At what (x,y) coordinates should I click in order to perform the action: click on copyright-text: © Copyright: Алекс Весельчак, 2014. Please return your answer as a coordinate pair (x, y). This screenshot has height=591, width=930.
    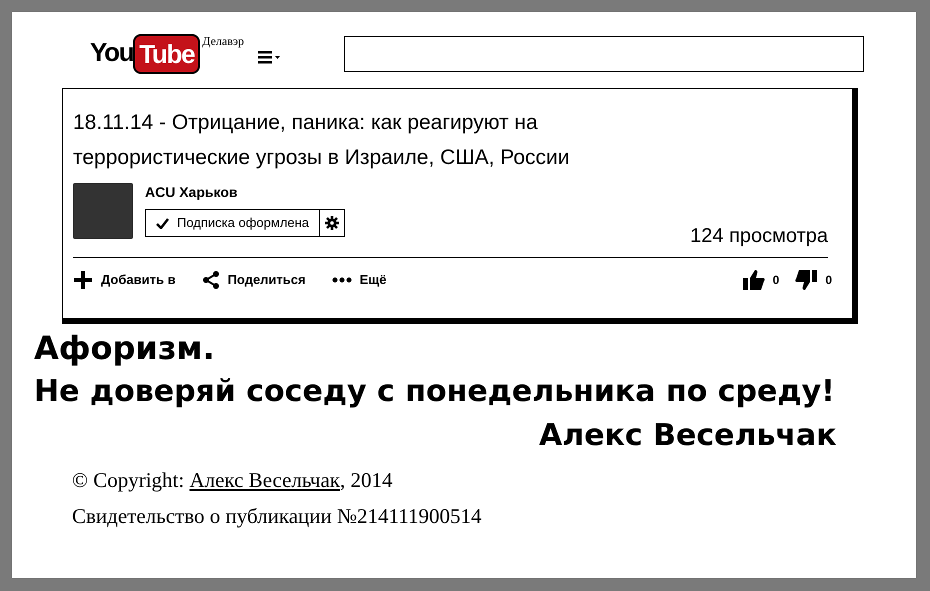
    Looking at the image, I should click on (232, 480).